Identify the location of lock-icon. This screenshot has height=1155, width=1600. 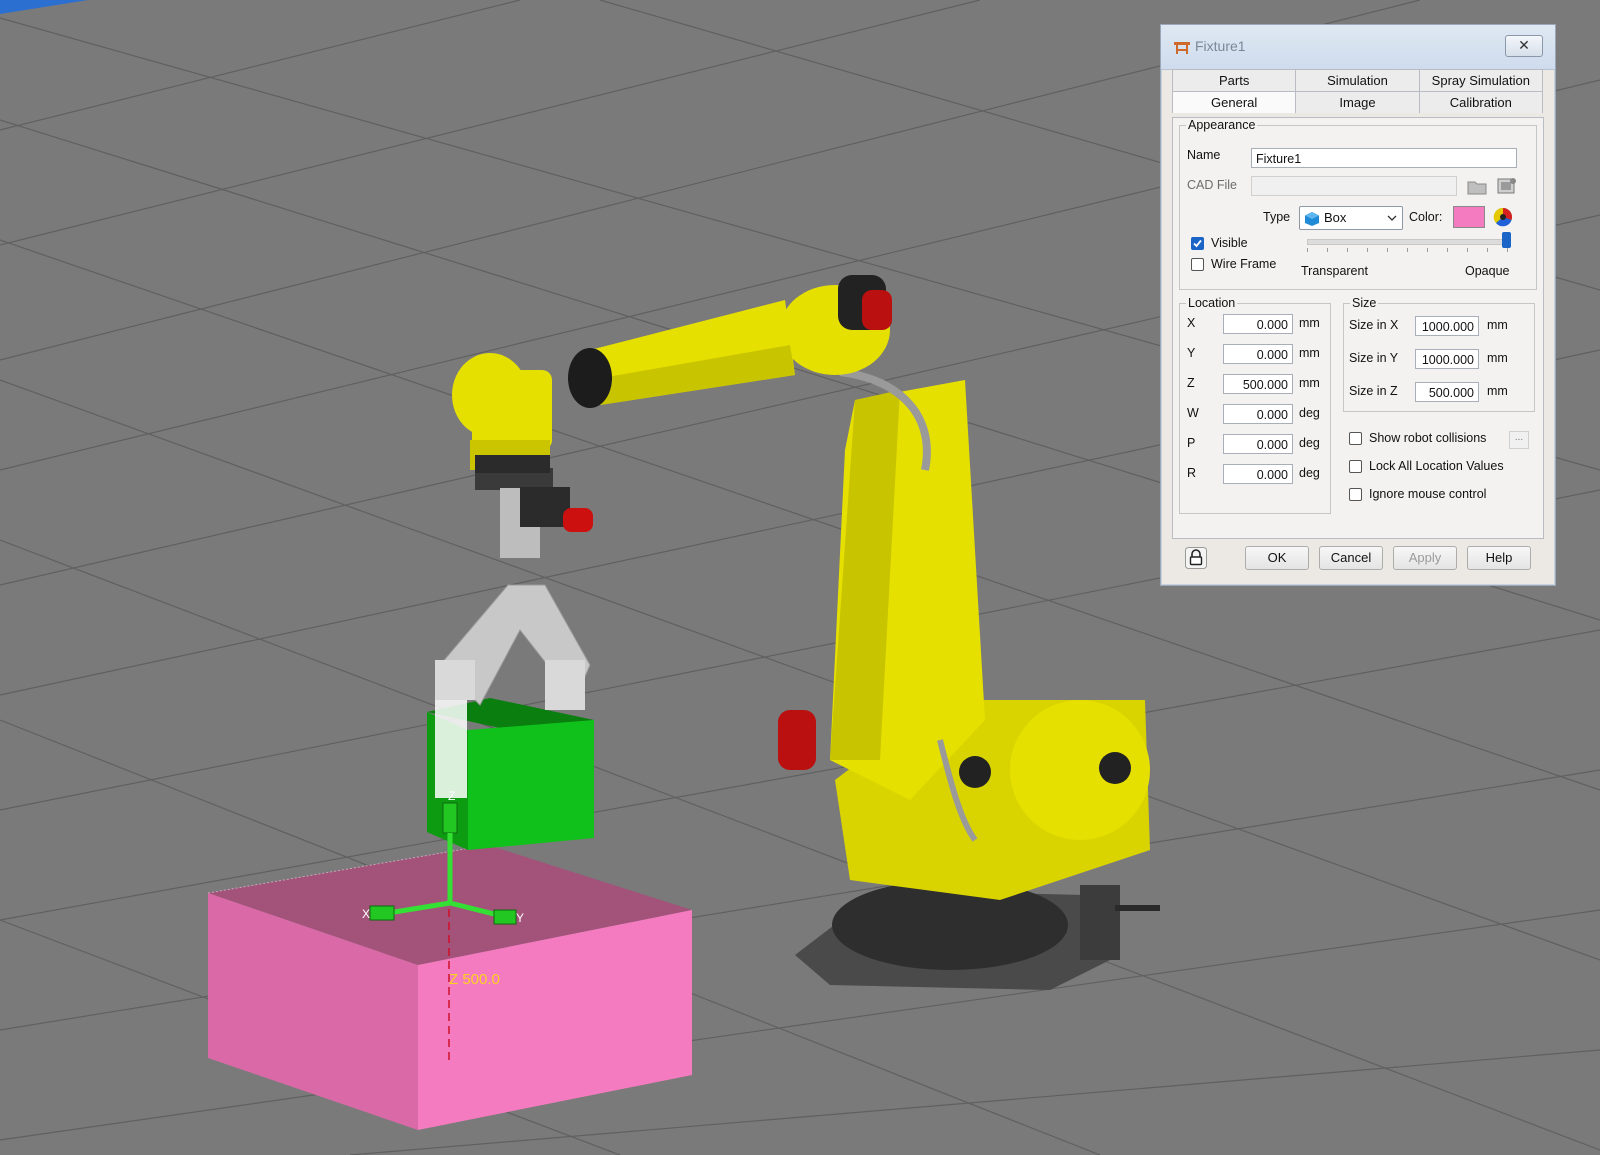
(1196, 558).